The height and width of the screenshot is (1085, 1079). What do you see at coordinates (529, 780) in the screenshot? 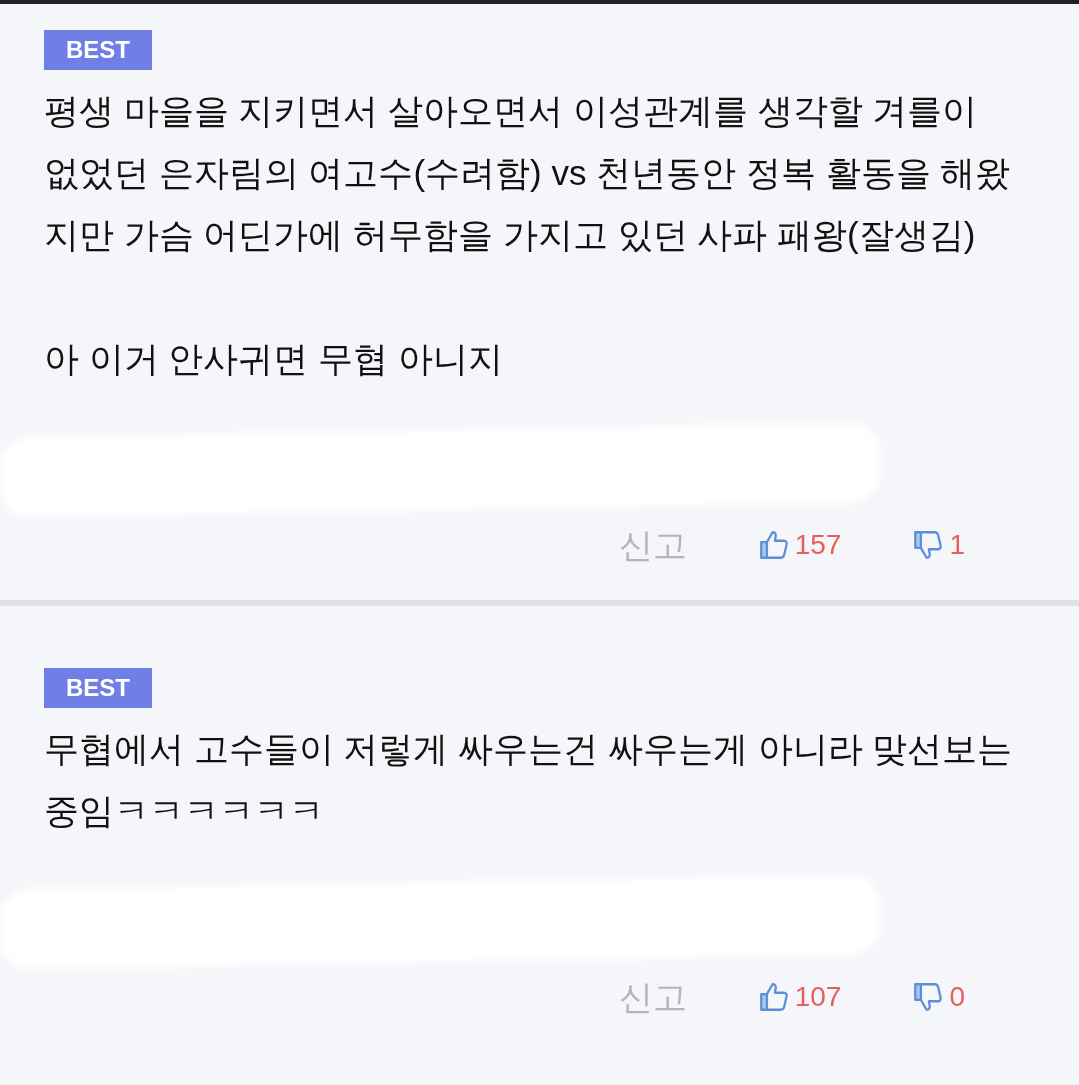
I see `comment-text: 무협에서 고수들이 저렇게 싸우는건 싸우는게 아니라 맞선보는중임ㅋㅋㅋㅋㅋㅋ` at bounding box center [529, 780].